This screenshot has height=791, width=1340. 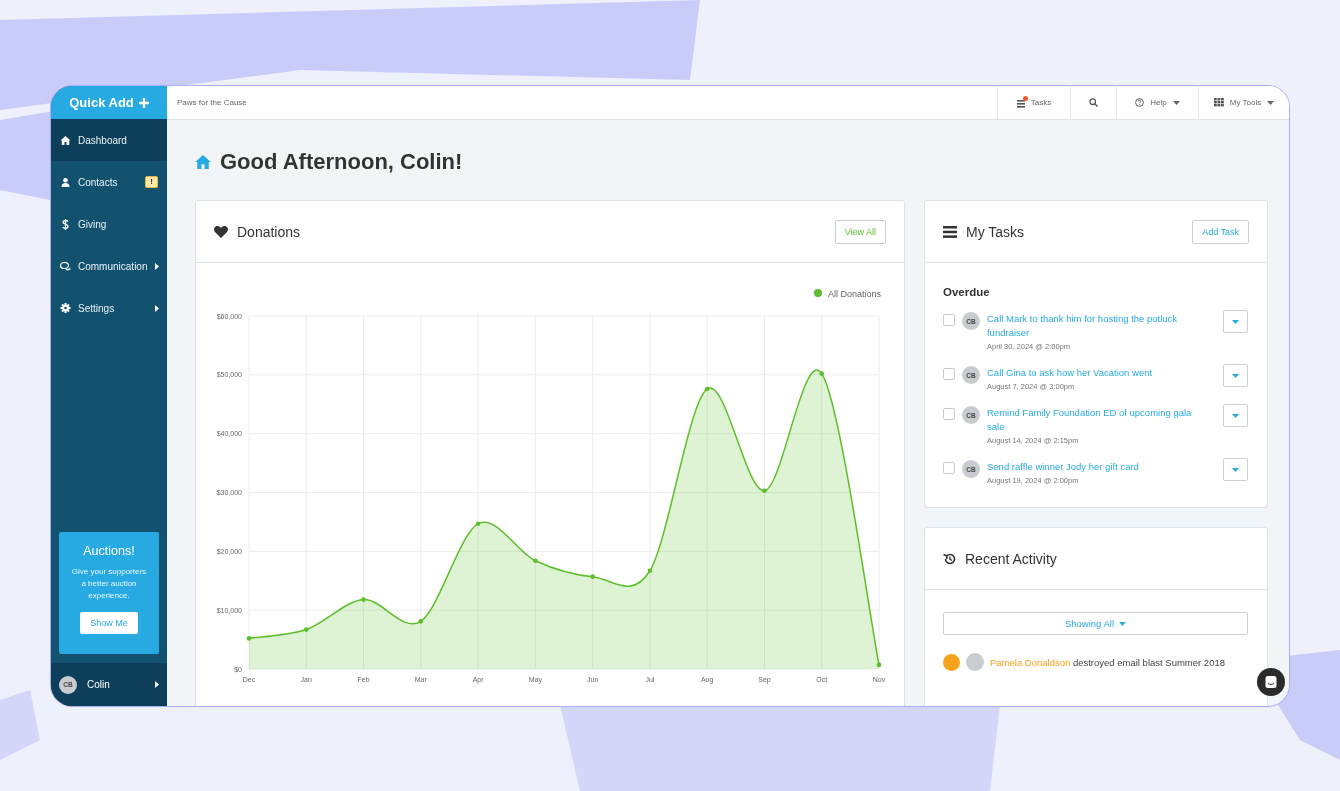 What do you see at coordinates (65, 182) in the screenshot?
I see `user-icon` at bounding box center [65, 182].